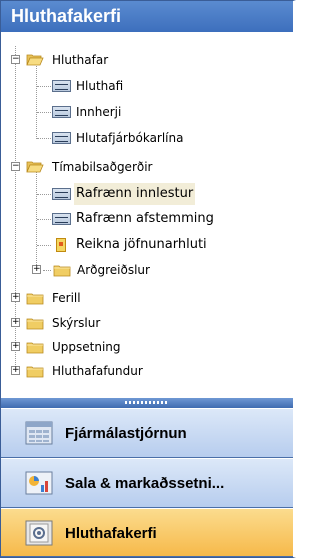 This screenshot has height=558, width=320. What do you see at coordinates (39, 533) in the screenshot?
I see `shareholder-system-icon` at bounding box center [39, 533].